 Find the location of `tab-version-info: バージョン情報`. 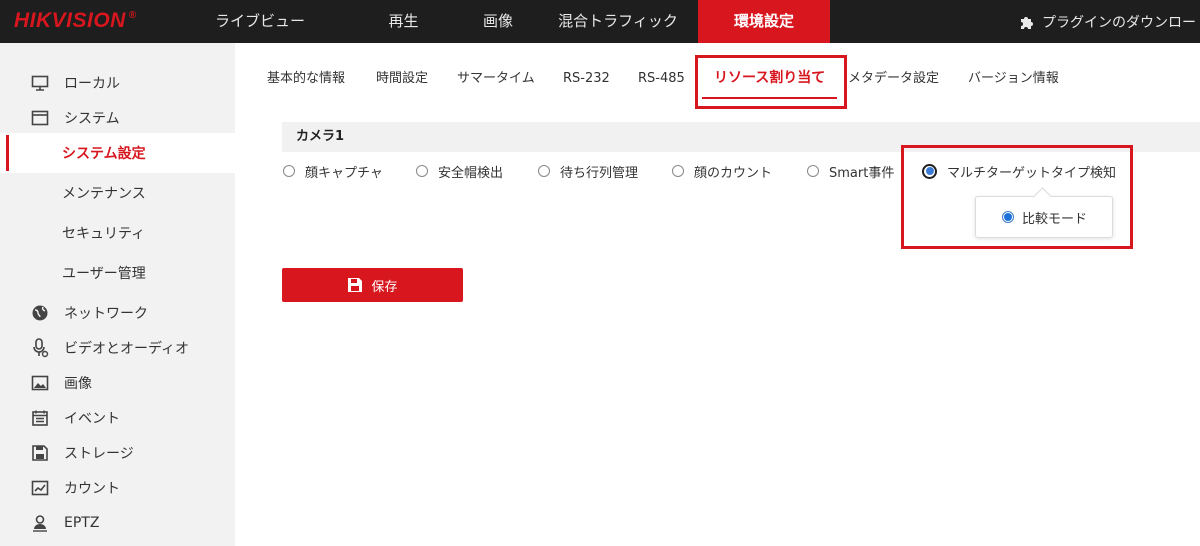

tab-version-info: バージョン情報 is located at coordinates (1013, 78).